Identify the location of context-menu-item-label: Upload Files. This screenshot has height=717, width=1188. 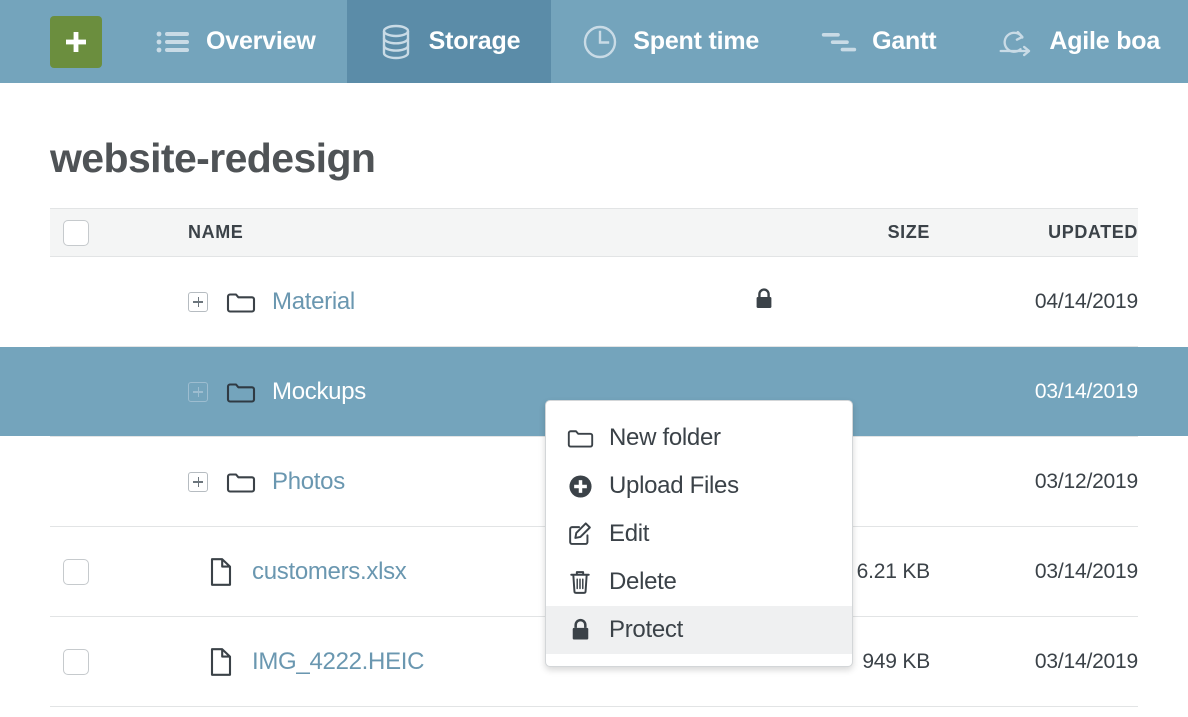
(674, 485).